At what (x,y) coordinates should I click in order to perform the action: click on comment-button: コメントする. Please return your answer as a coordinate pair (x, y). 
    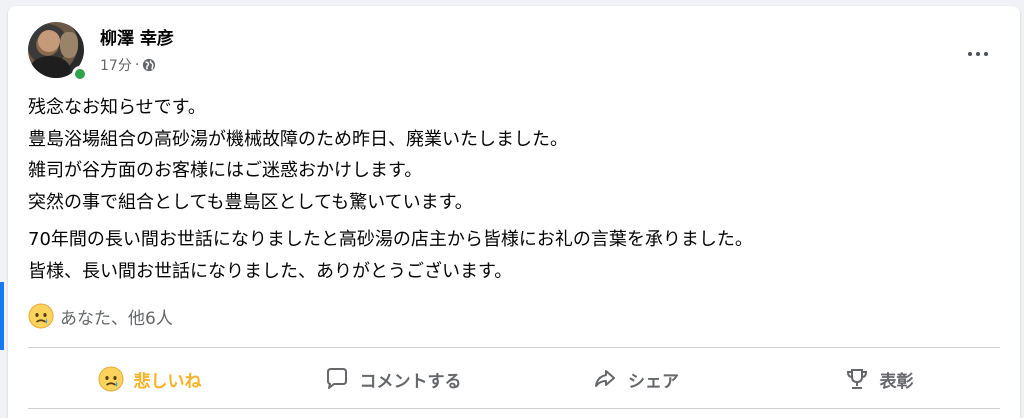
    Looking at the image, I should click on (392, 379).